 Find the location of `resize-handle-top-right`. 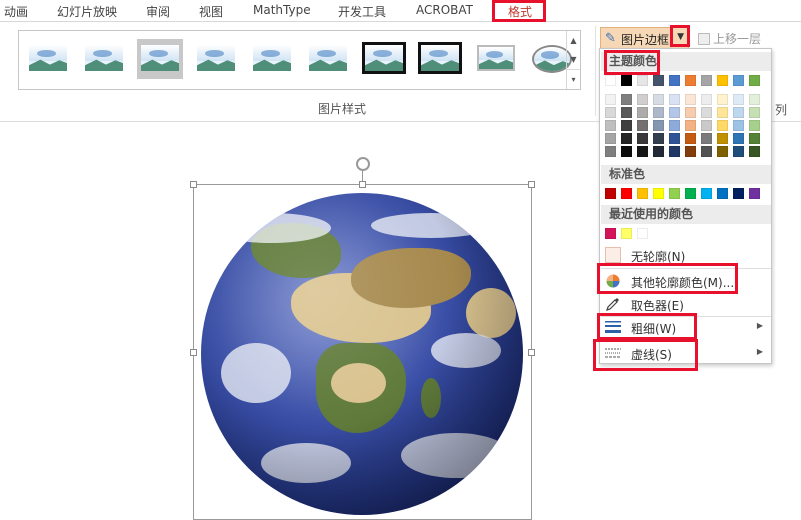

resize-handle-top-right is located at coordinates (531, 184).